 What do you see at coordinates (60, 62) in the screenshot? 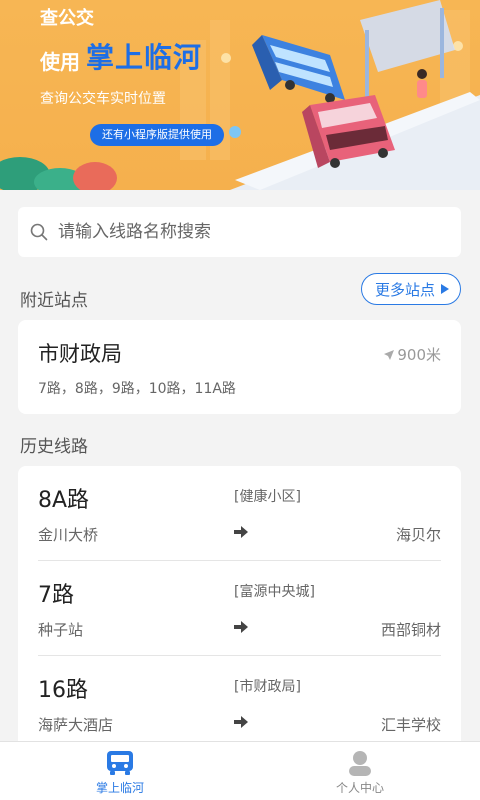
I see `banner-title-prefix: 使用` at bounding box center [60, 62].